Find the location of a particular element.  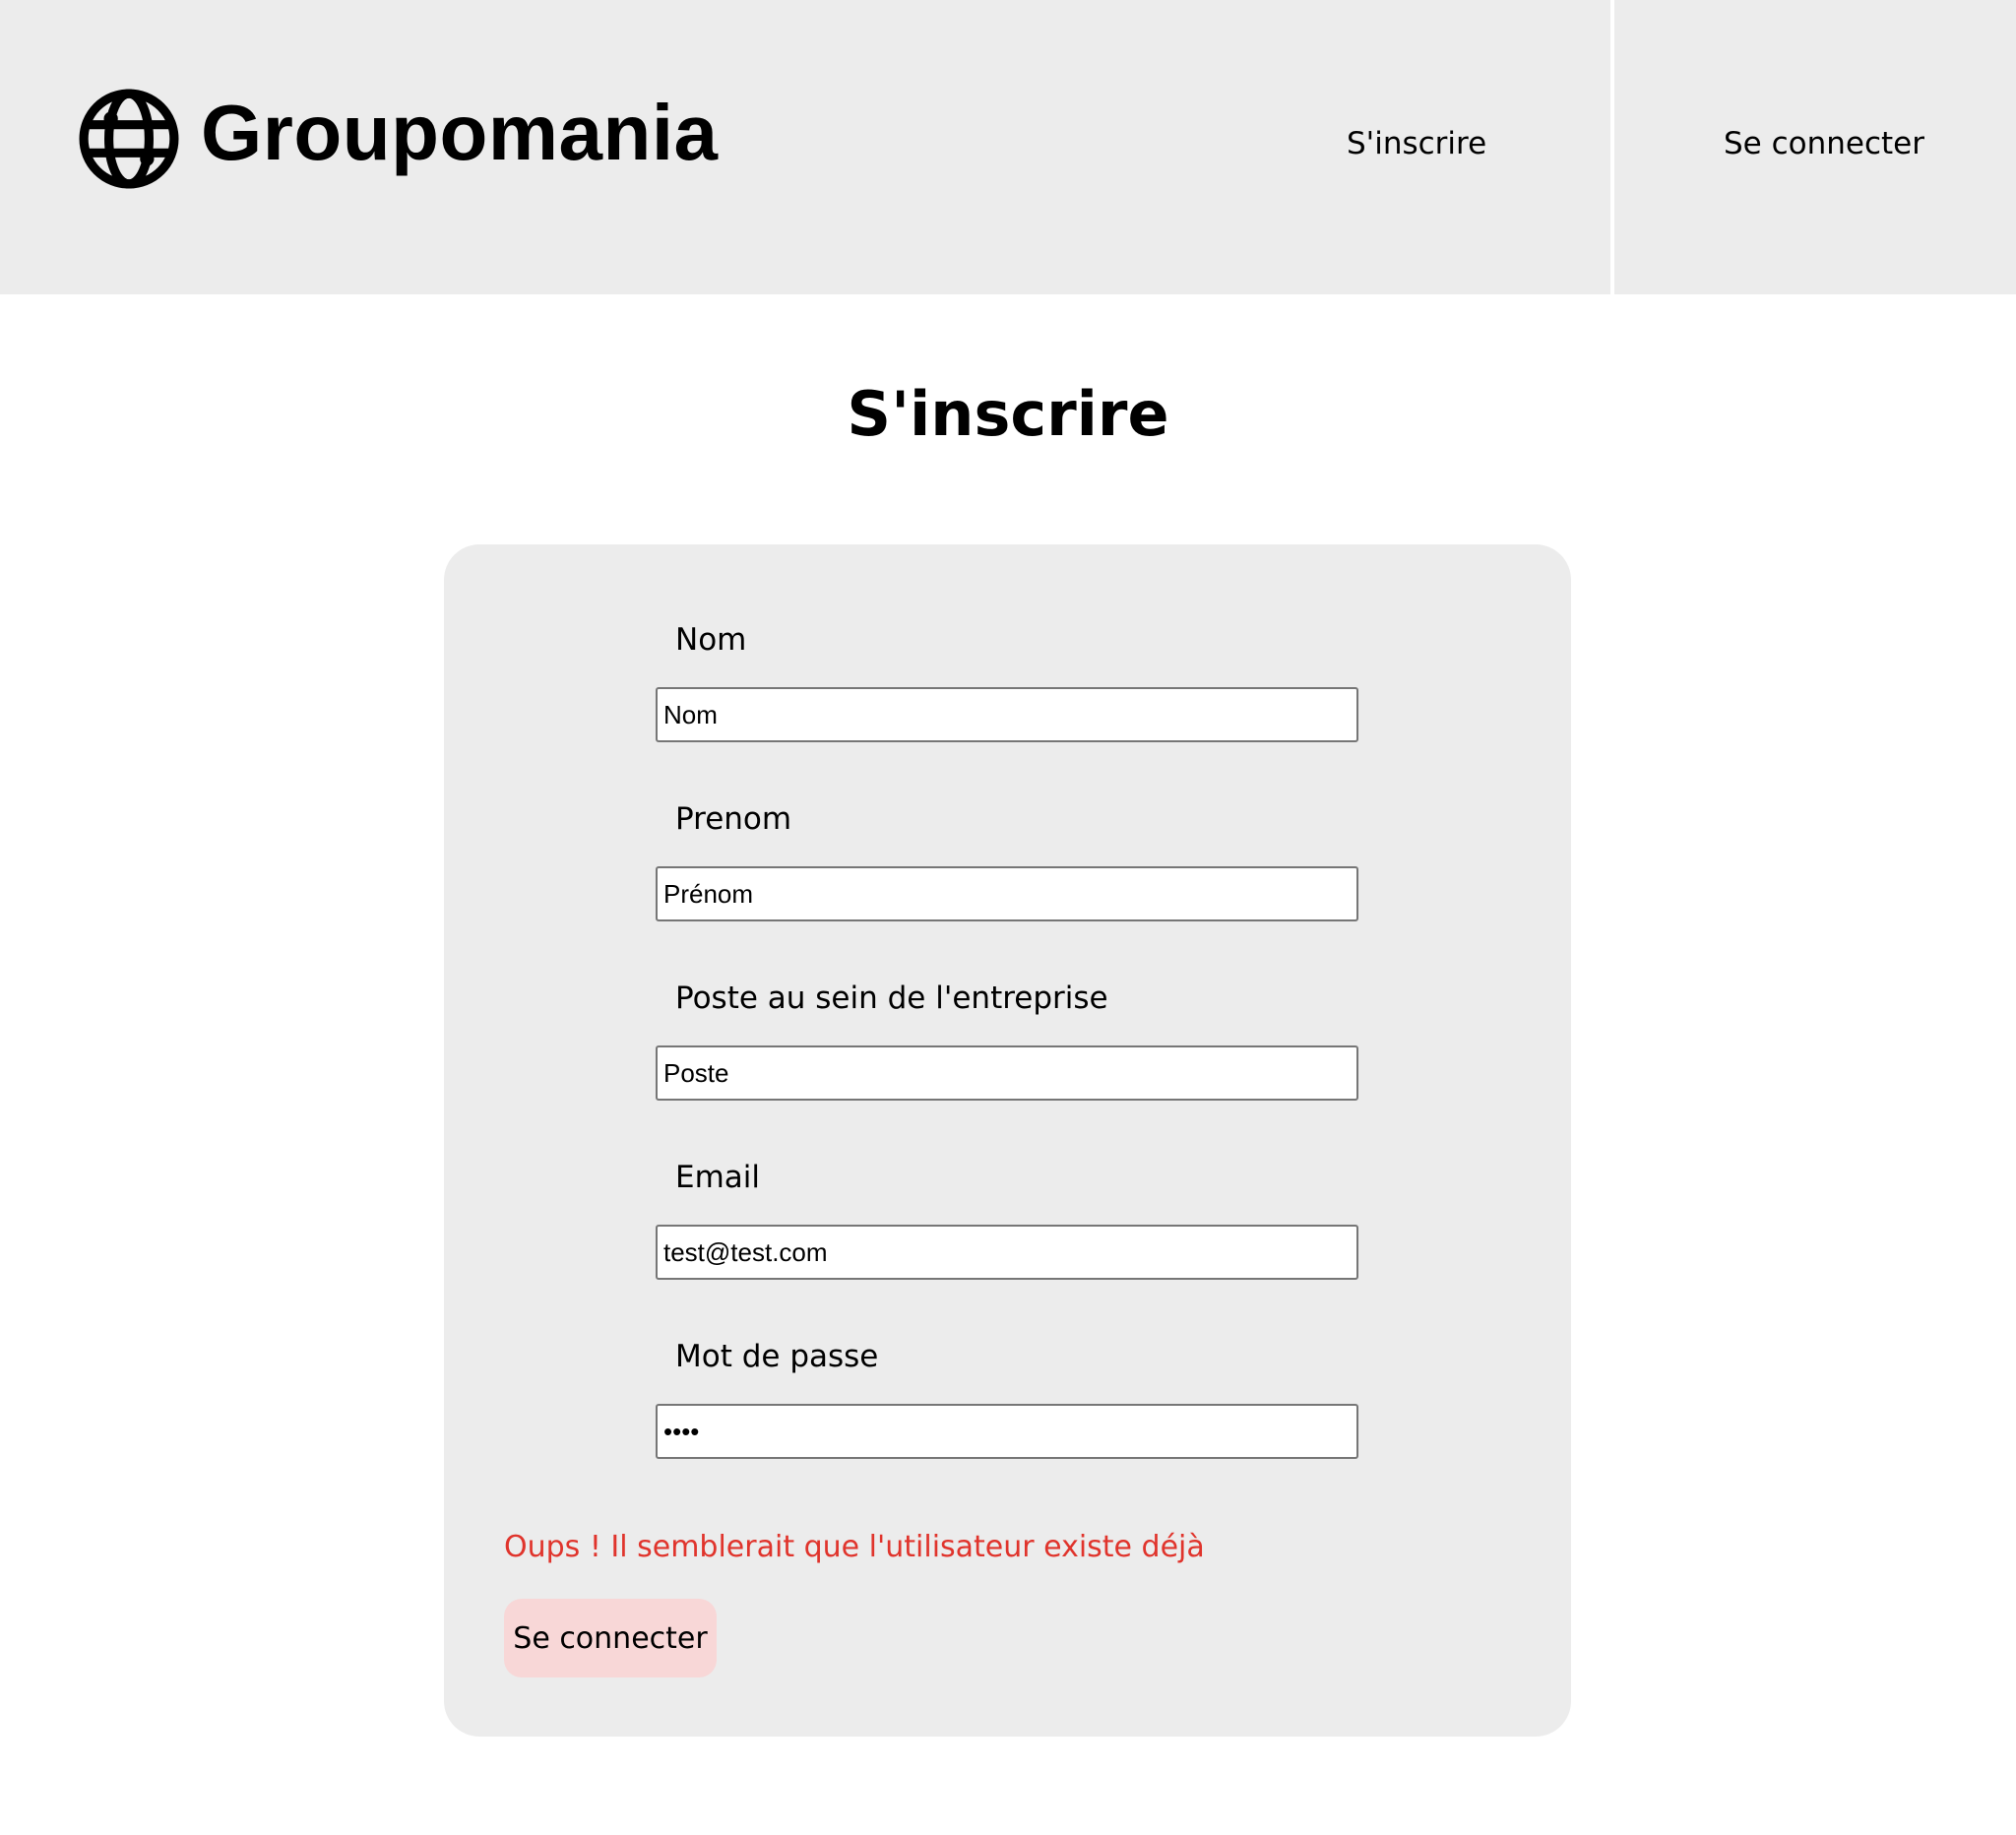

position-label: Poste au sein de l'entreprise is located at coordinates (891, 998).